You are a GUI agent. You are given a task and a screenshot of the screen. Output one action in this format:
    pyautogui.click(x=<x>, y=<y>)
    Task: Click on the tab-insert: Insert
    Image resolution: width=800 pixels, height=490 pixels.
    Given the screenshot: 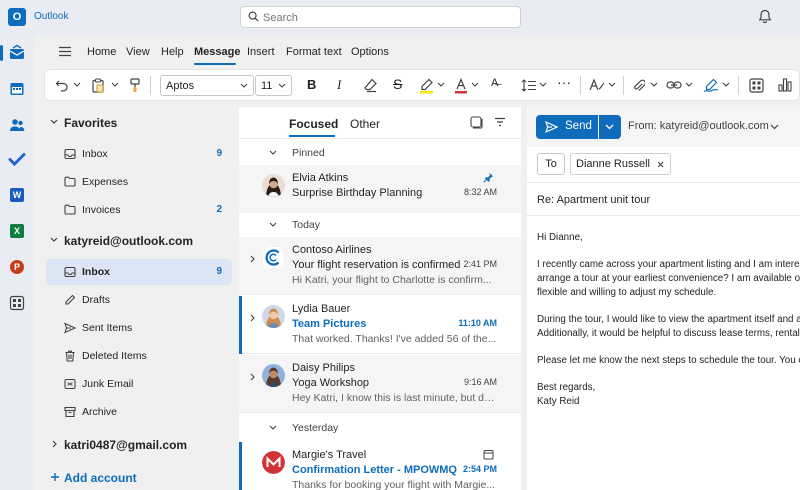 What is the action you would take?
    pyautogui.click(x=261, y=52)
    